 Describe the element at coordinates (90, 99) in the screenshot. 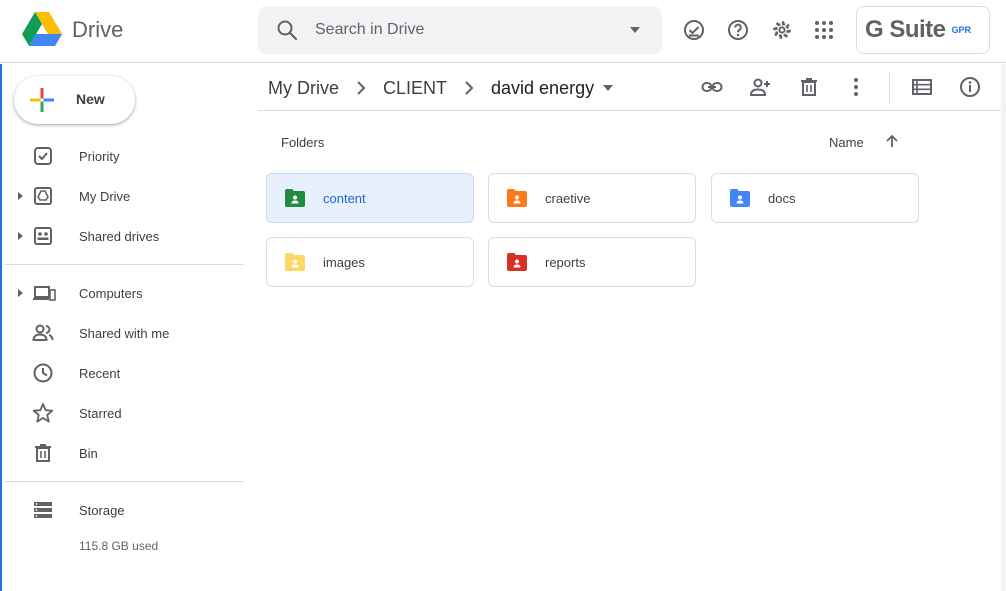

I see `new-button-label: New` at that location.